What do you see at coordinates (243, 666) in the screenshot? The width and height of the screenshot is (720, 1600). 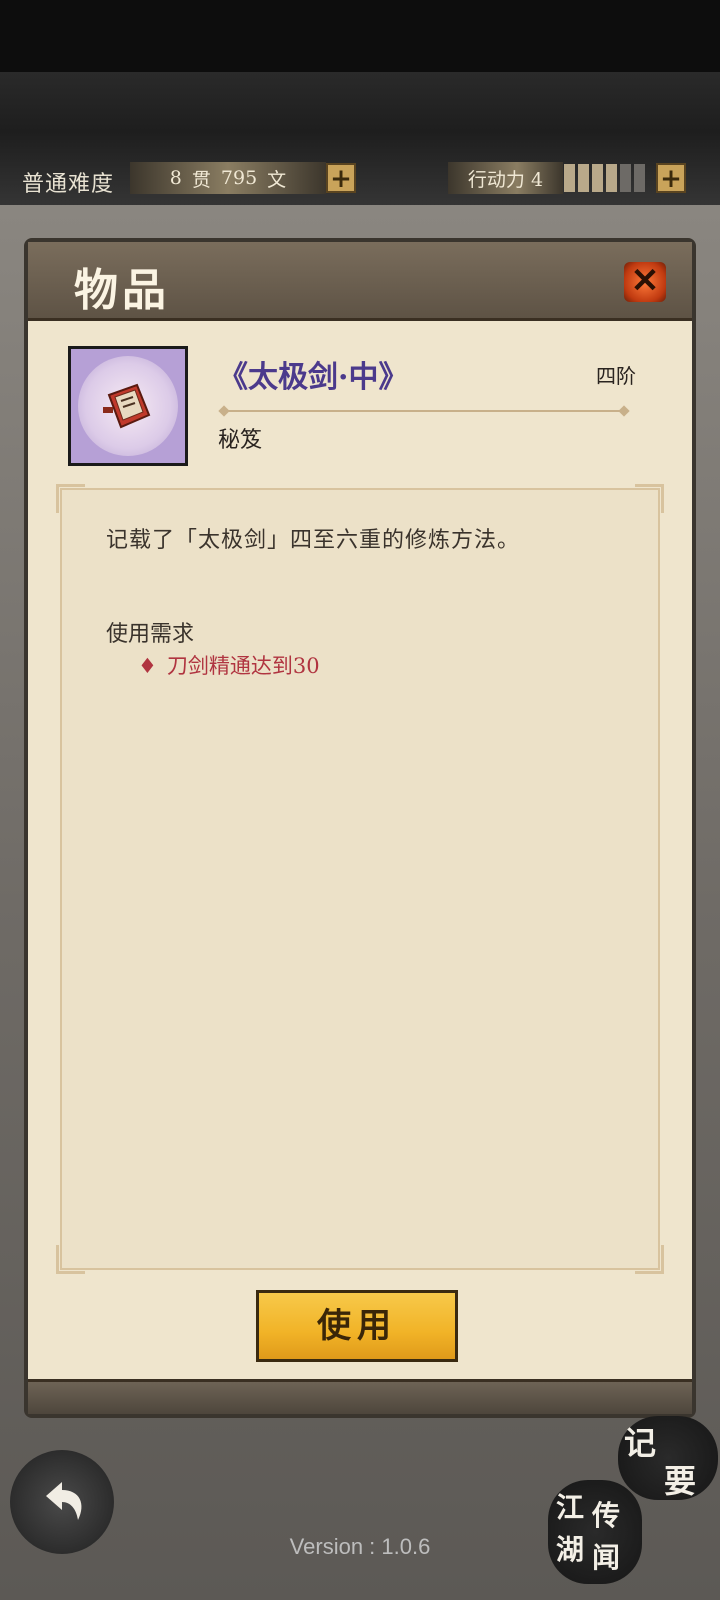 I see `requirement-text: 刀剑精通达到30` at bounding box center [243, 666].